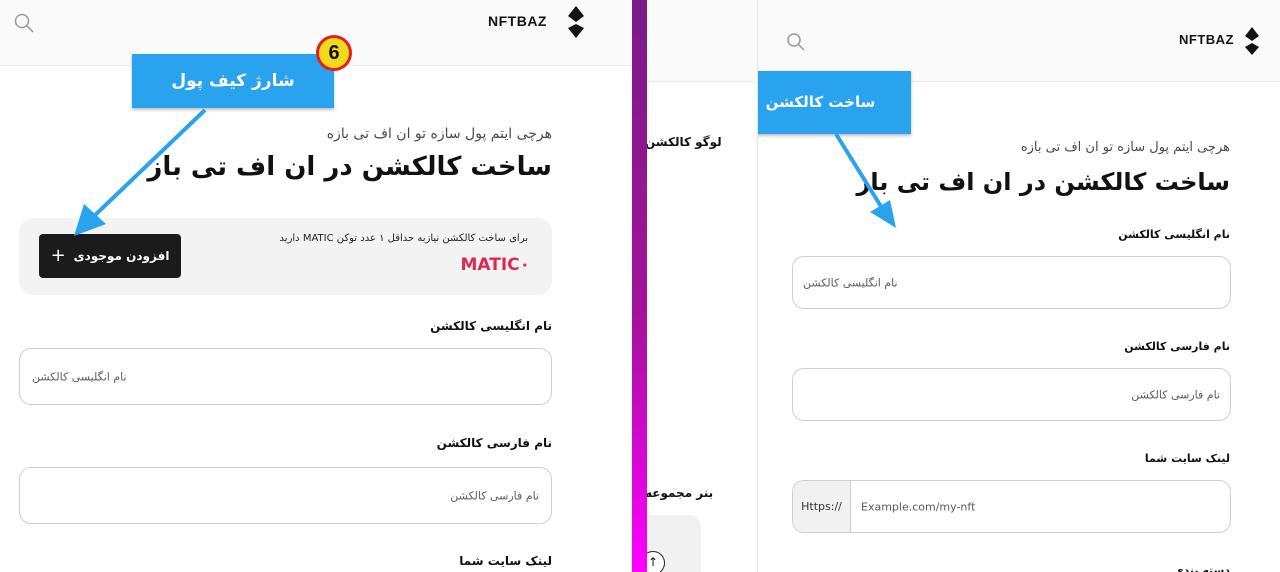 The height and width of the screenshot is (572, 1280). What do you see at coordinates (121, 256) in the screenshot?
I see `add-funds-label: افزودن موجودی` at bounding box center [121, 256].